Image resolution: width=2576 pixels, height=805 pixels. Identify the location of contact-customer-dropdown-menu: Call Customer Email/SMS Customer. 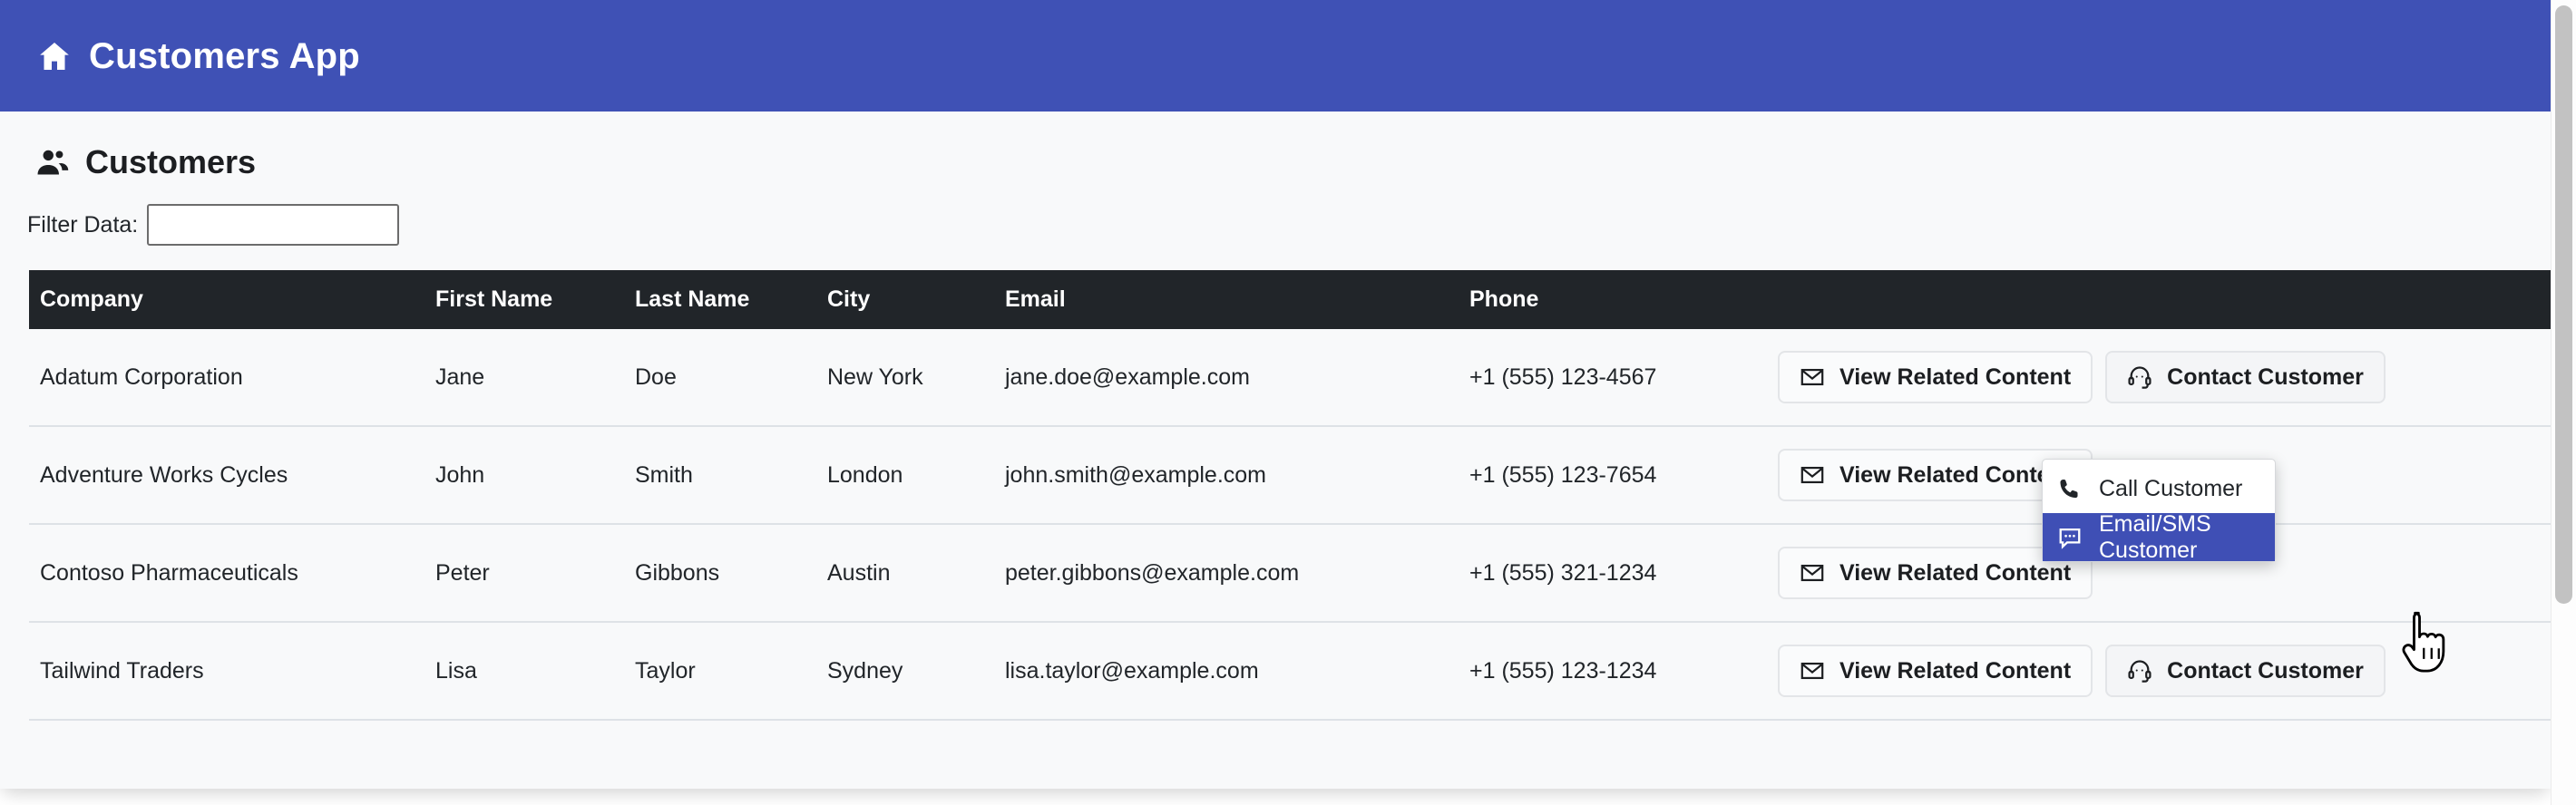
(2159, 511).